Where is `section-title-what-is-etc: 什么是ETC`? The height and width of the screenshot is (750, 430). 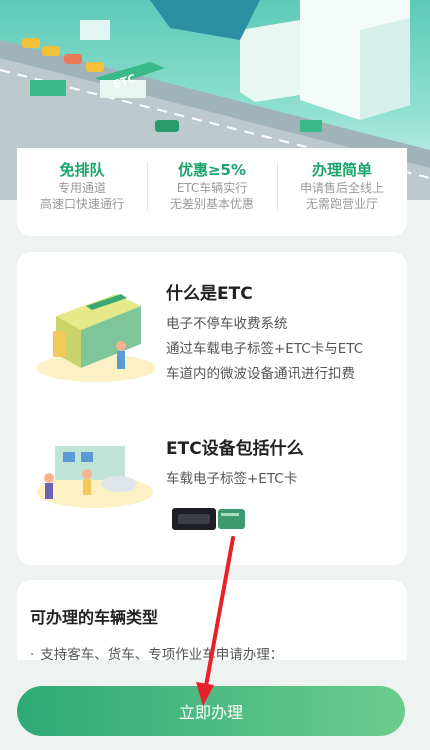
section-title-what-is-etc: 什么是ETC is located at coordinates (209, 294).